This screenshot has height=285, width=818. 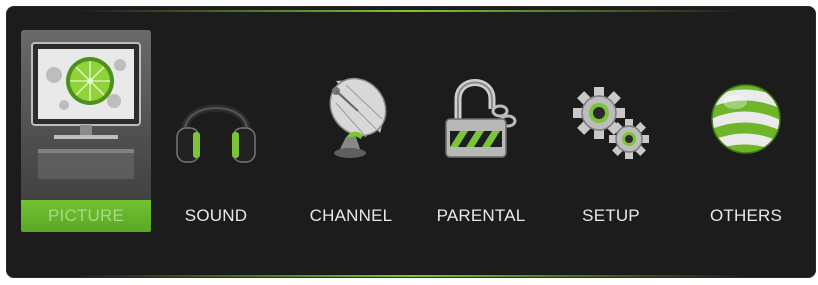 What do you see at coordinates (86, 110) in the screenshot?
I see `tv-monitor-icon` at bounding box center [86, 110].